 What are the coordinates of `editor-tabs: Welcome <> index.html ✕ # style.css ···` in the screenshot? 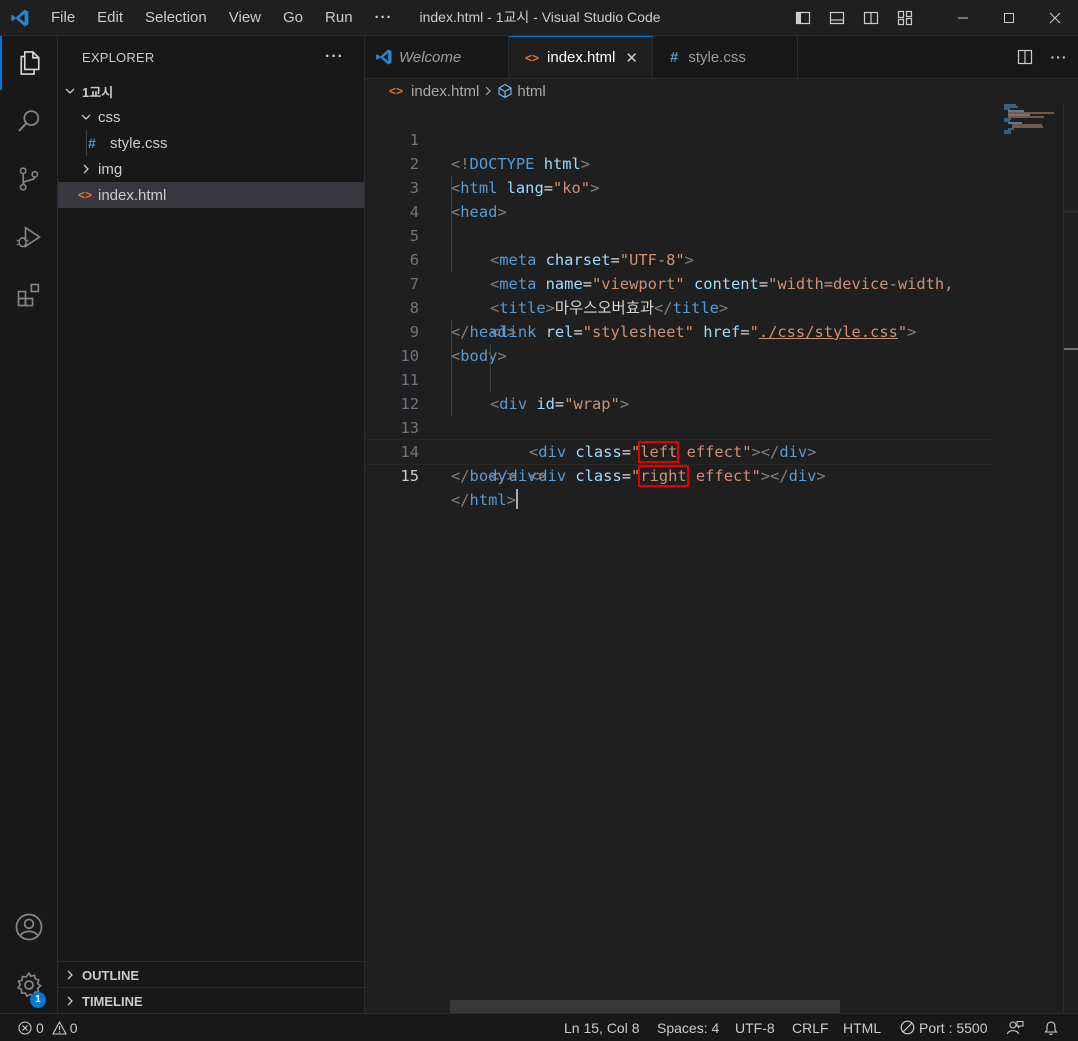 It's located at (721, 57).